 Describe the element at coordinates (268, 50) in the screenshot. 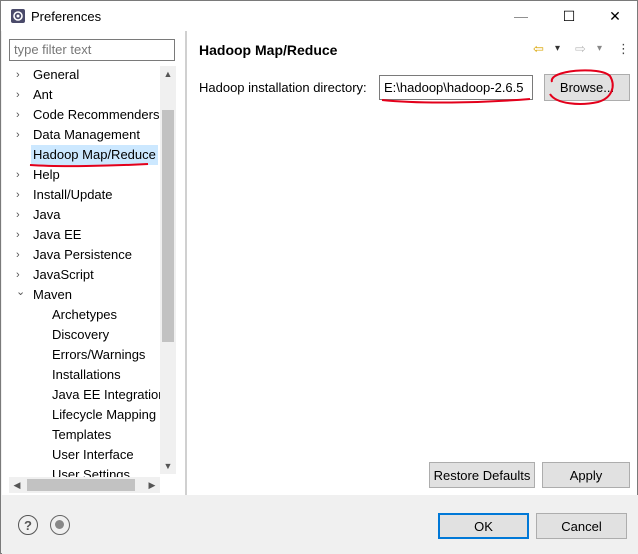

I see `page-title: Hadoop Map/Reduce` at that location.